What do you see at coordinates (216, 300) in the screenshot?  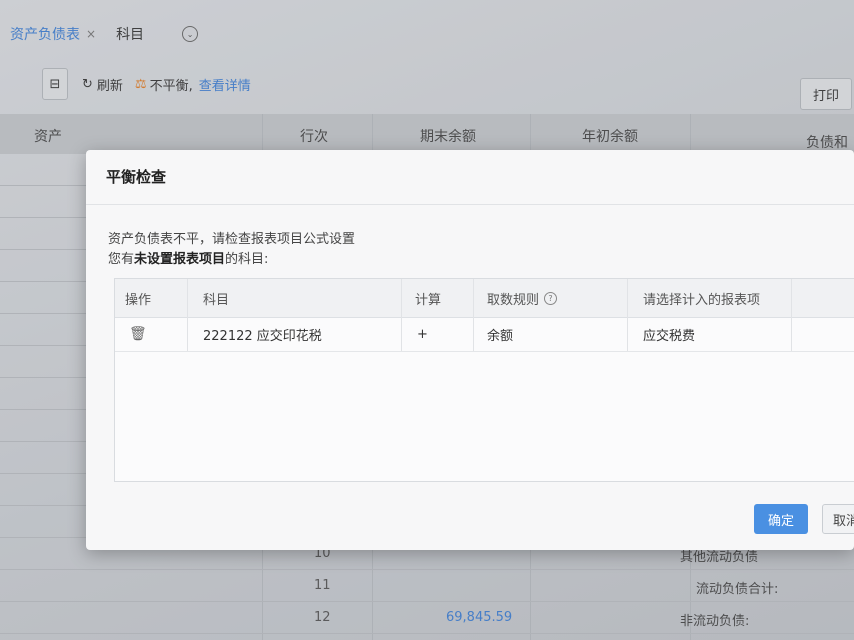 I see `col-account: 科目` at bounding box center [216, 300].